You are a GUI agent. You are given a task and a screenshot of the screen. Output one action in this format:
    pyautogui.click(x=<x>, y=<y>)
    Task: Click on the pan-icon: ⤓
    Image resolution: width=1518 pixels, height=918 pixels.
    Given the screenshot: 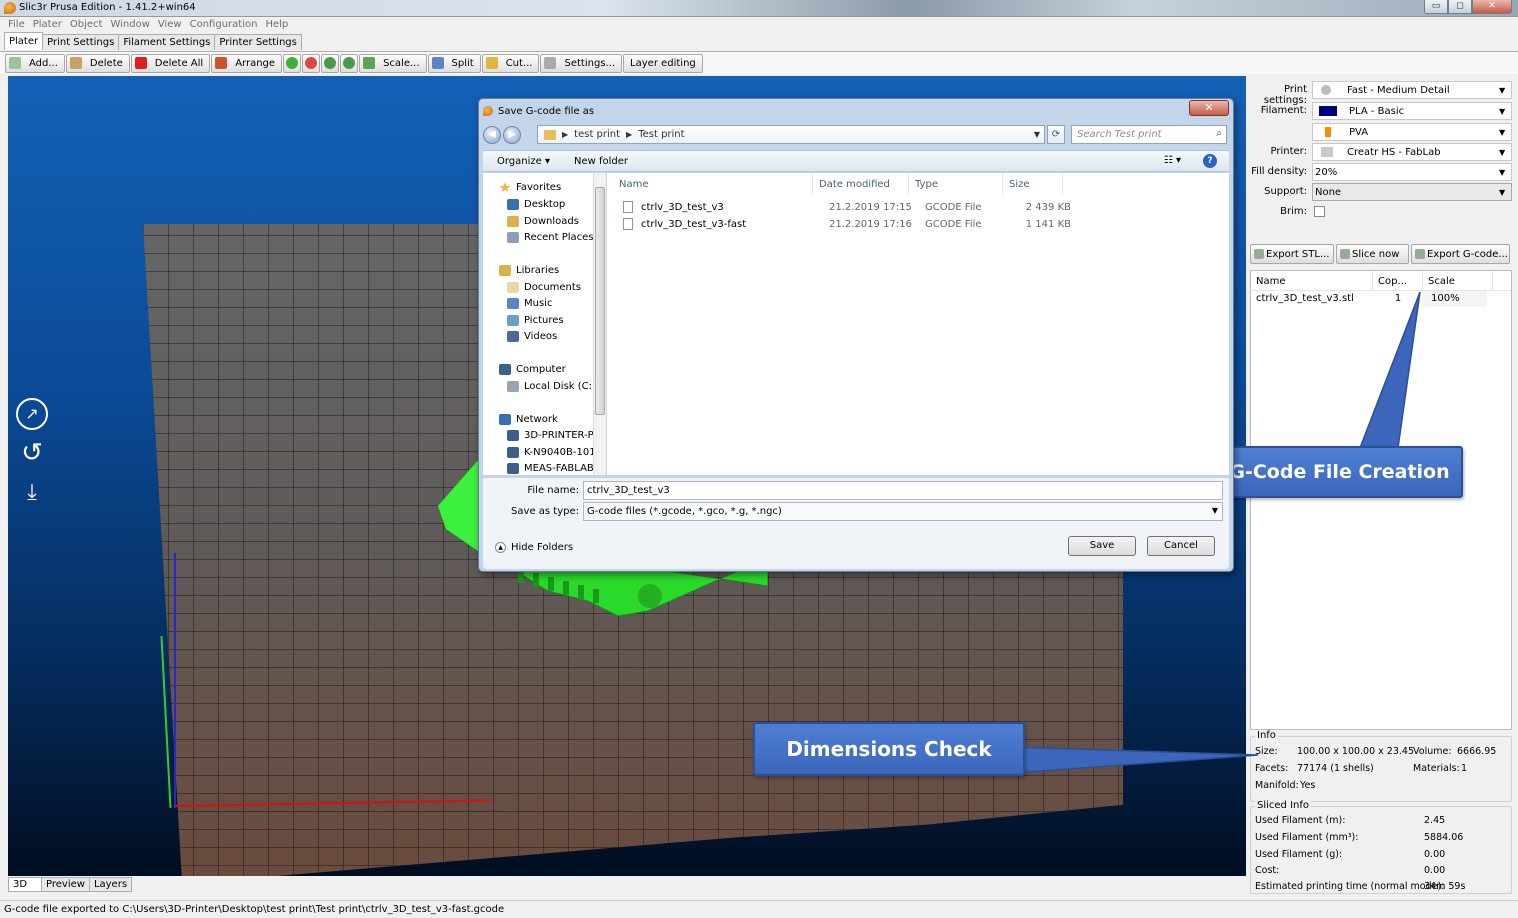 What is the action you would take?
    pyautogui.click(x=32, y=494)
    